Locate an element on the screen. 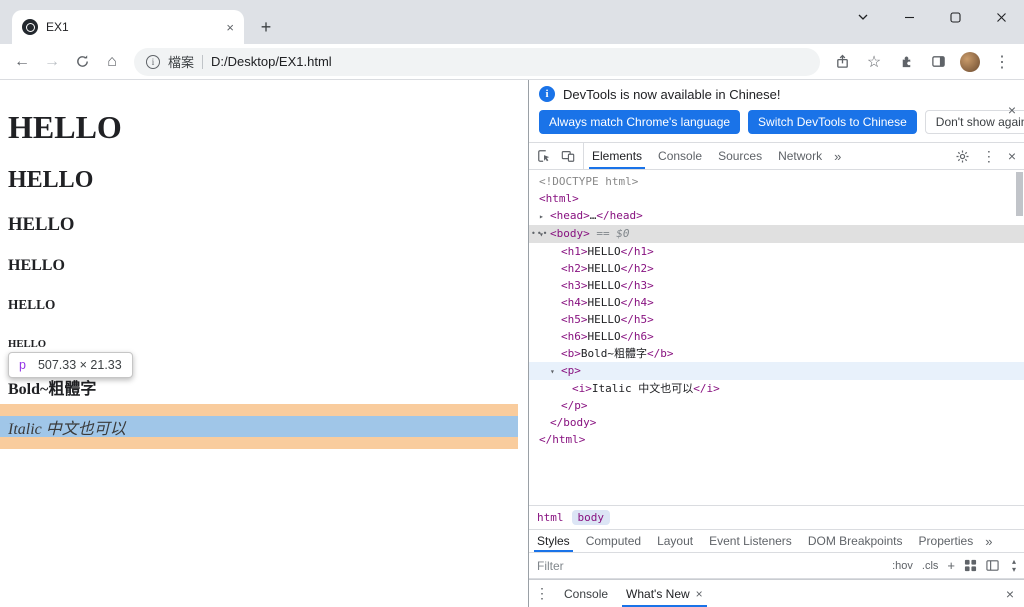 The image size is (1024, 607). tab-elements: Elements is located at coordinates (617, 156).